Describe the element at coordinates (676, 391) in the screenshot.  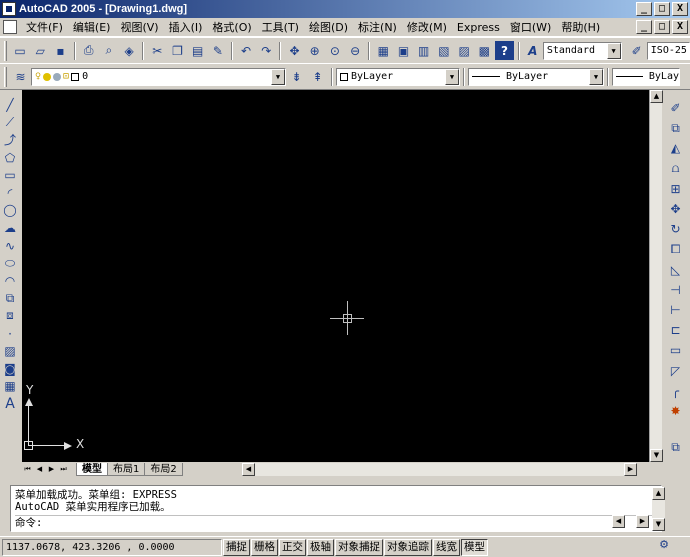
I see `fillet-icon: ╭` at that location.